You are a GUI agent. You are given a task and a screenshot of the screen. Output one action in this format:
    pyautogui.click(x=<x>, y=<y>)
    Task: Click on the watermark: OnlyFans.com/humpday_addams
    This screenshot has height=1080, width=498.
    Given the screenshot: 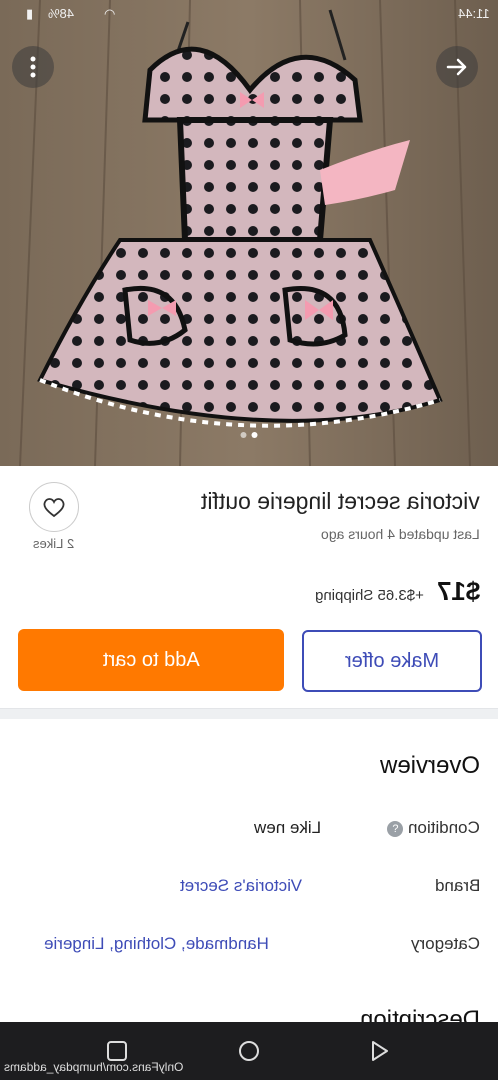 What is the action you would take?
    pyautogui.click(x=93, y=1067)
    